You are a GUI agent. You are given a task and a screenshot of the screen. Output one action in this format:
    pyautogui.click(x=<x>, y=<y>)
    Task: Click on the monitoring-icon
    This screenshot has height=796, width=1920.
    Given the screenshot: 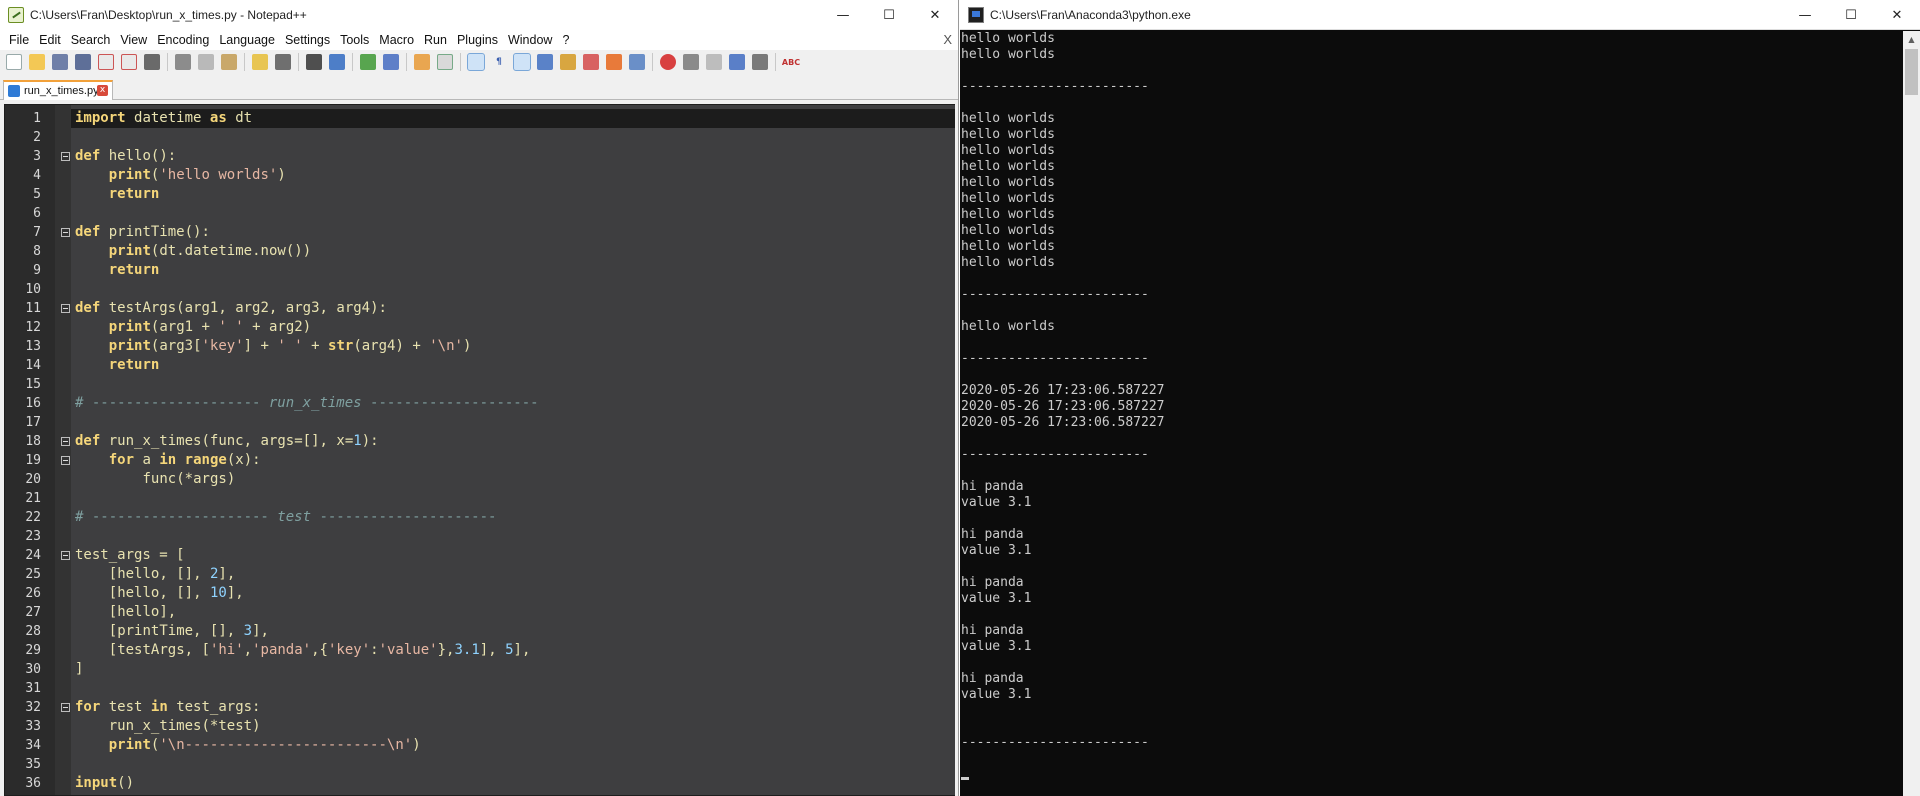 What is the action you would take?
    pyautogui.click(x=637, y=62)
    